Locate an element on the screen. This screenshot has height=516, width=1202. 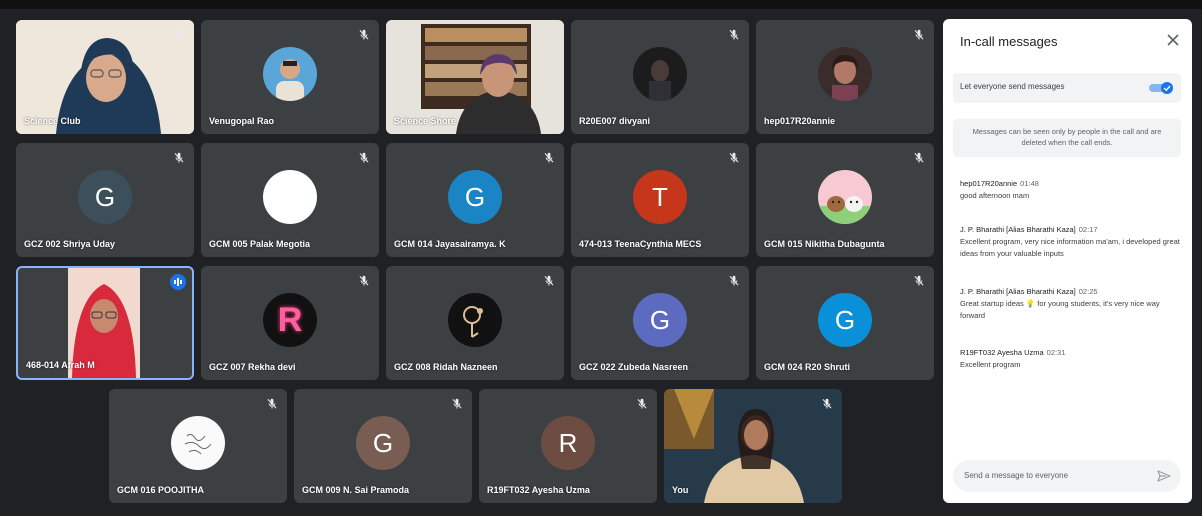
allow-messages-row: Let everyone send messages is located at coordinates (1067, 88).